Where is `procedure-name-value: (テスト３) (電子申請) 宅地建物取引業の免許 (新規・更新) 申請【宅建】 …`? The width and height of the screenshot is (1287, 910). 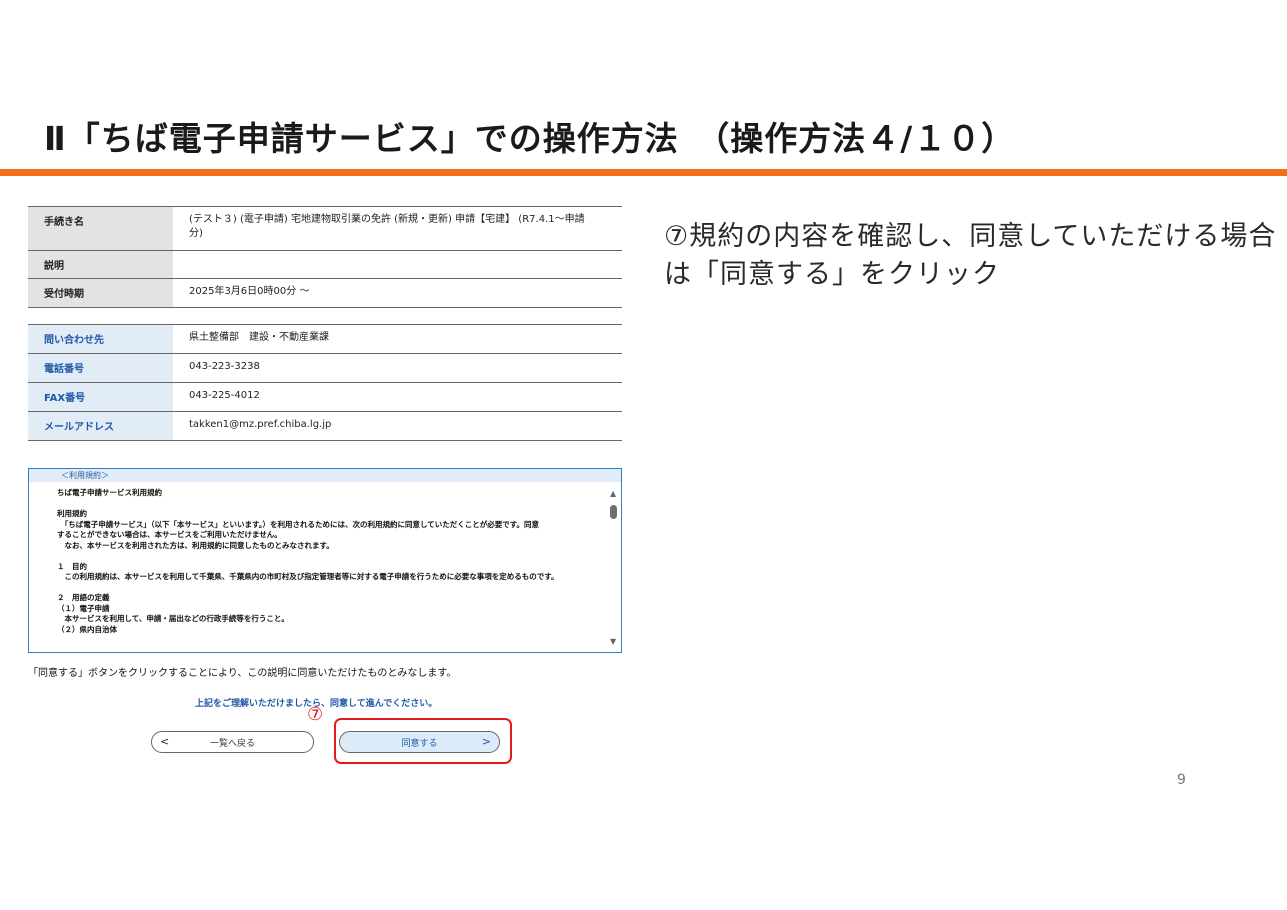
procedure-name-value: (テスト３) (電子申請) 宅地建物取引業の免許 (新規・更新) 申請【宅建】 … is located at coordinates (397, 228).